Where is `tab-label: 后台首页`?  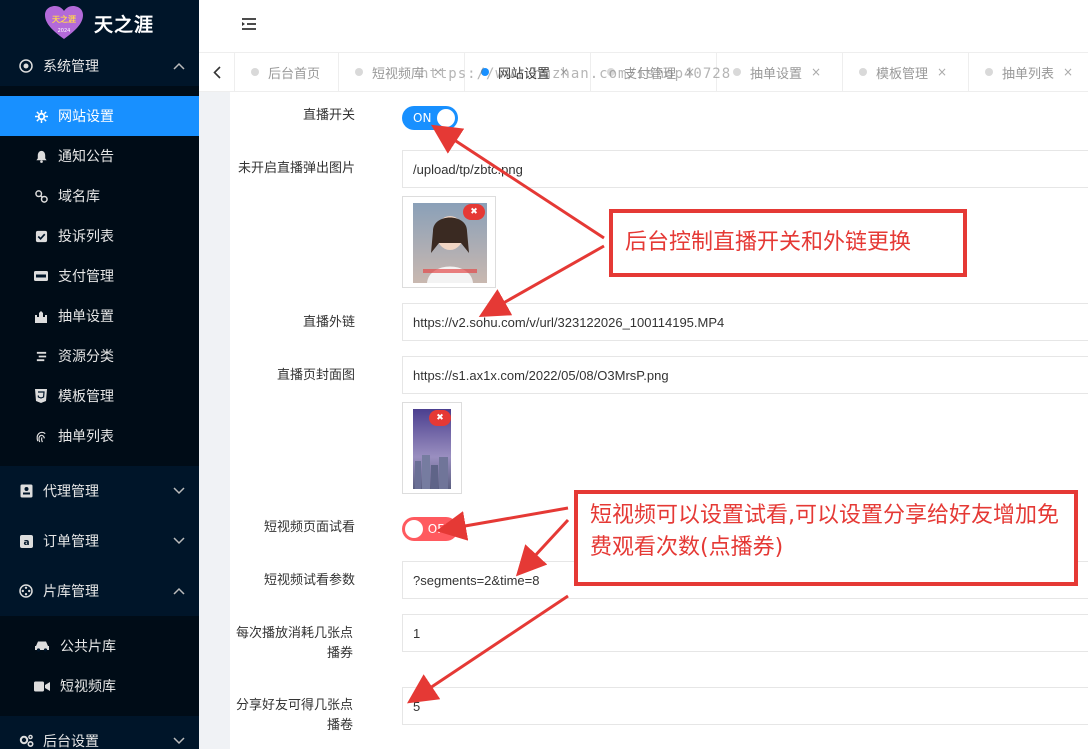
tab-label: 后台首页 is located at coordinates (294, 74).